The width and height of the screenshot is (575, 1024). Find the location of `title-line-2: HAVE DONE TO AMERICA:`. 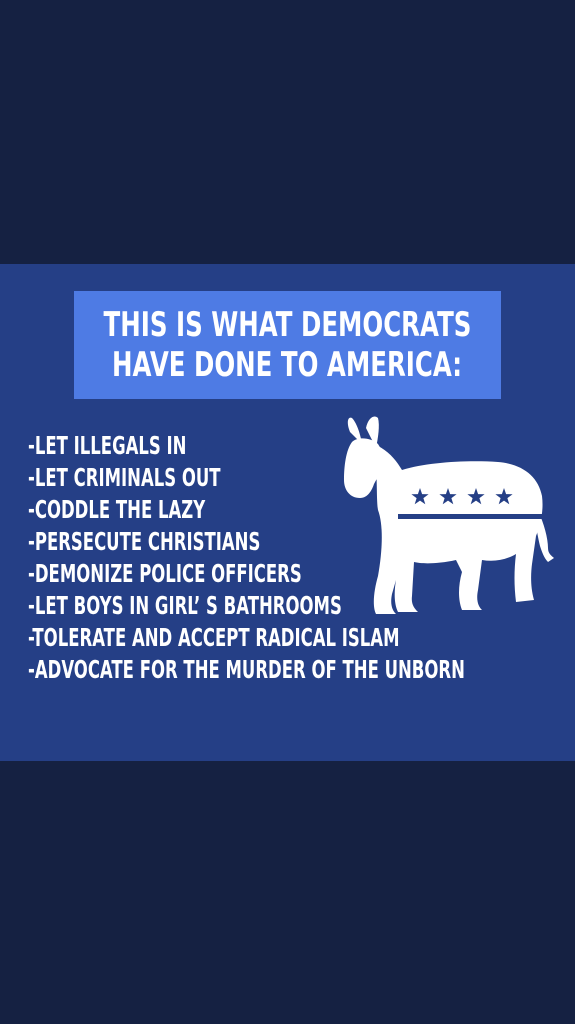

title-line-2: HAVE DONE TO AMERICA: is located at coordinates (287, 365).